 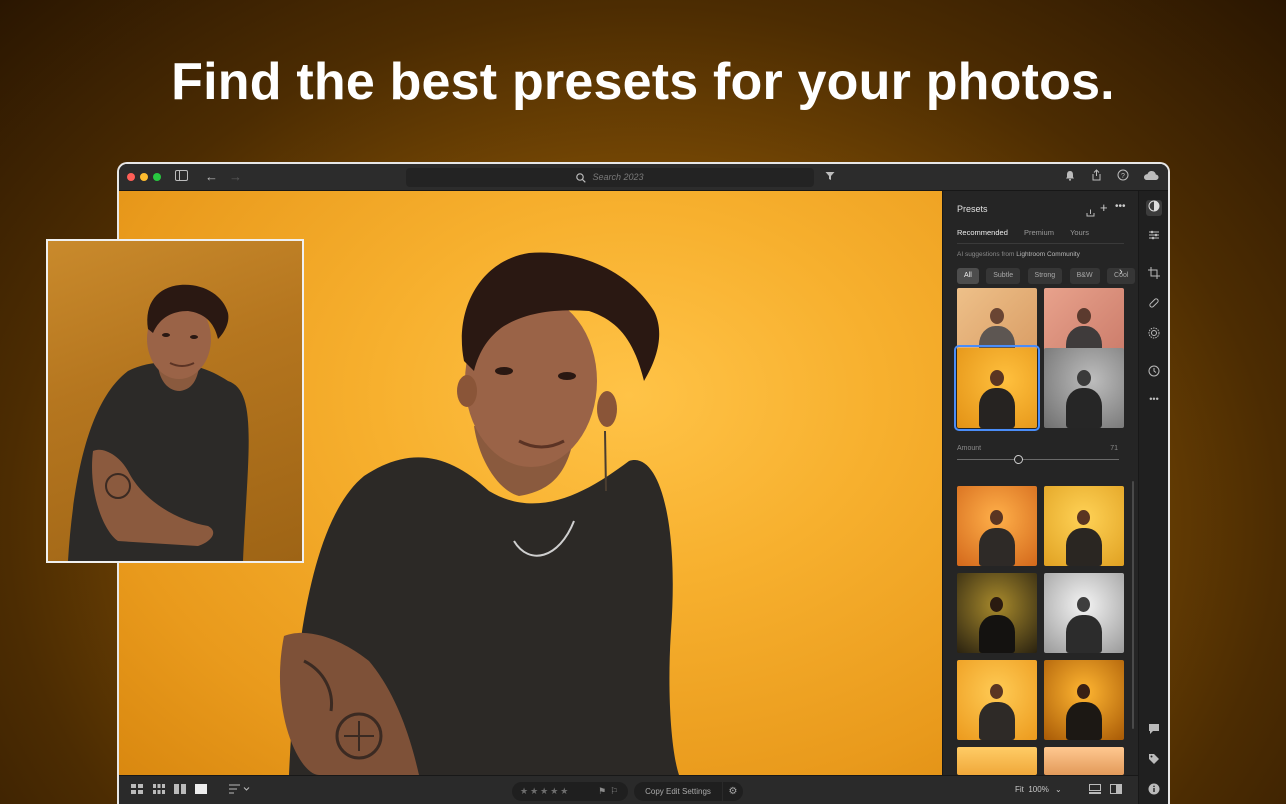 What do you see at coordinates (180, 791) in the screenshot?
I see `compare-view-icon` at bounding box center [180, 791].